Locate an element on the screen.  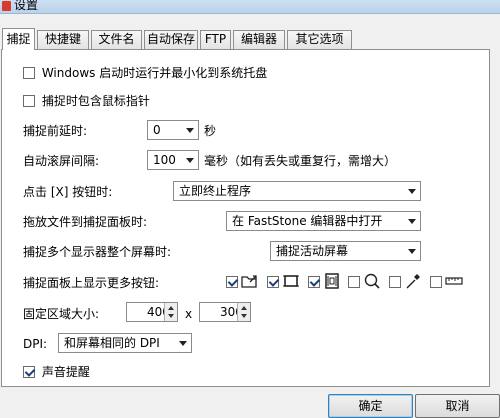
scroll-interval-unit: 毫秒（如有丢失或重复行，需增大） is located at coordinates (300, 161).